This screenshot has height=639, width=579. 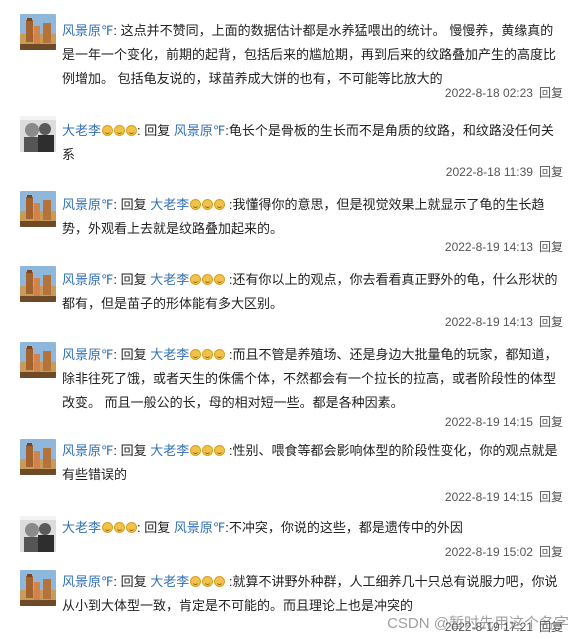 I want to click on comment-text: 不冲突，你说的这些，都是遗传中的外因, so click(x=345, y=527).